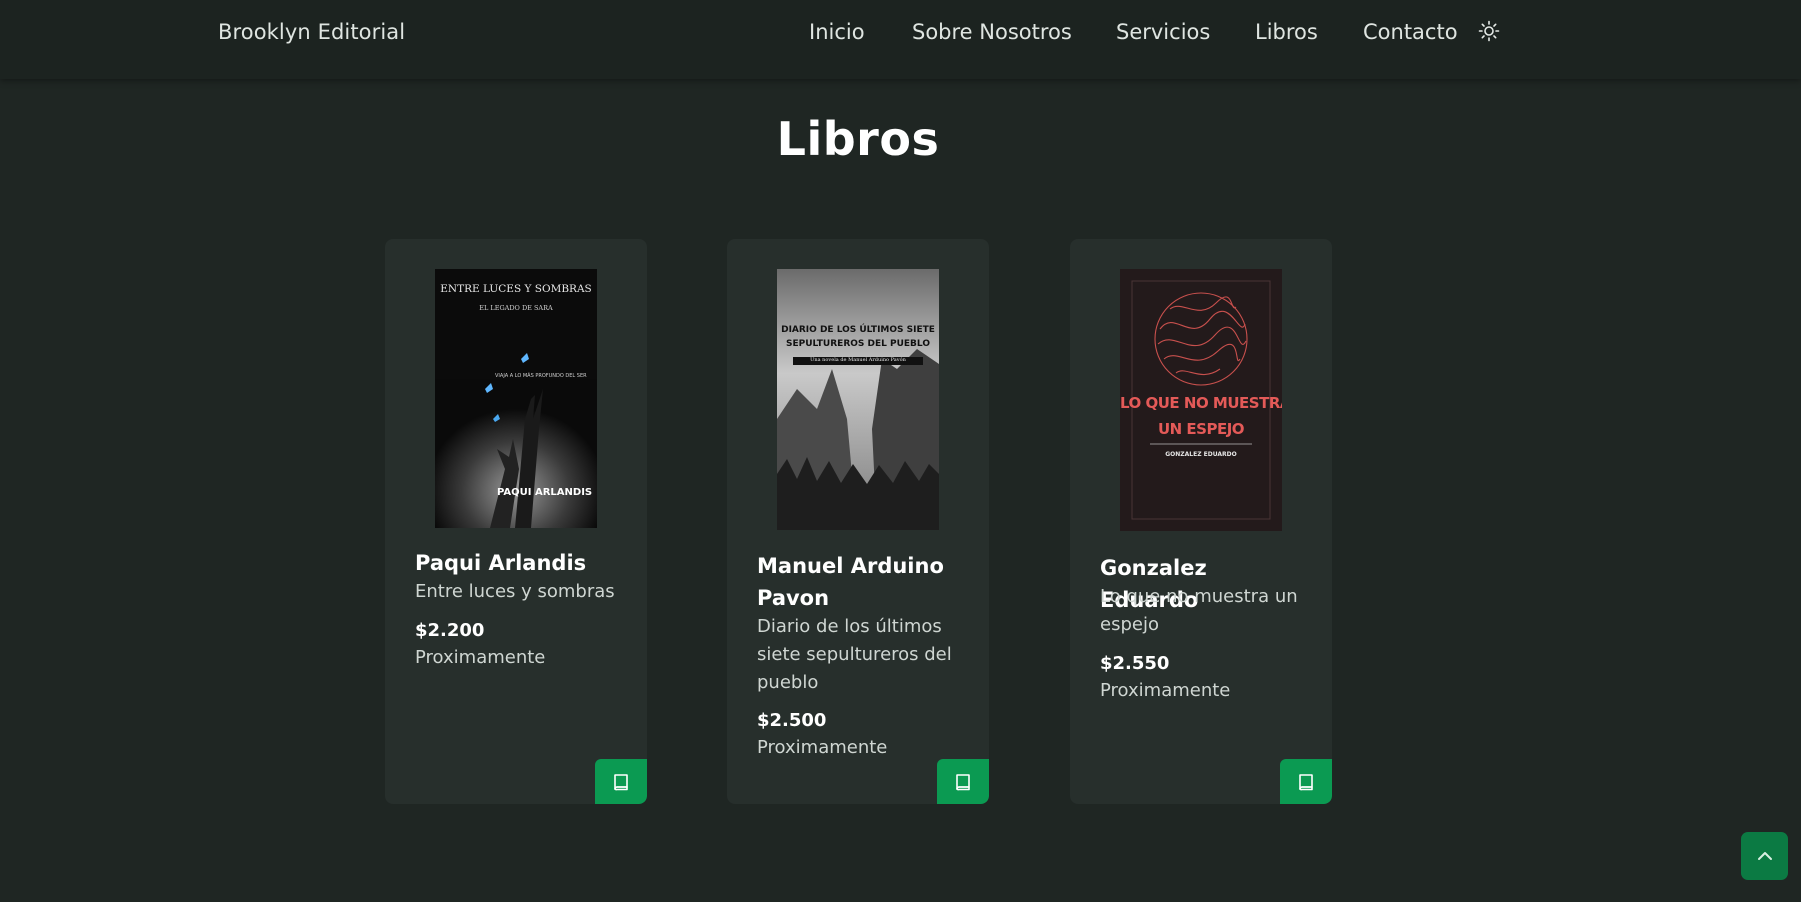  What do you see at coordinates (992, 32) in the screenshot?
I see `nav-link-sobre-nosotros: Sobre Nosotros` at bounding box center [992, 32].